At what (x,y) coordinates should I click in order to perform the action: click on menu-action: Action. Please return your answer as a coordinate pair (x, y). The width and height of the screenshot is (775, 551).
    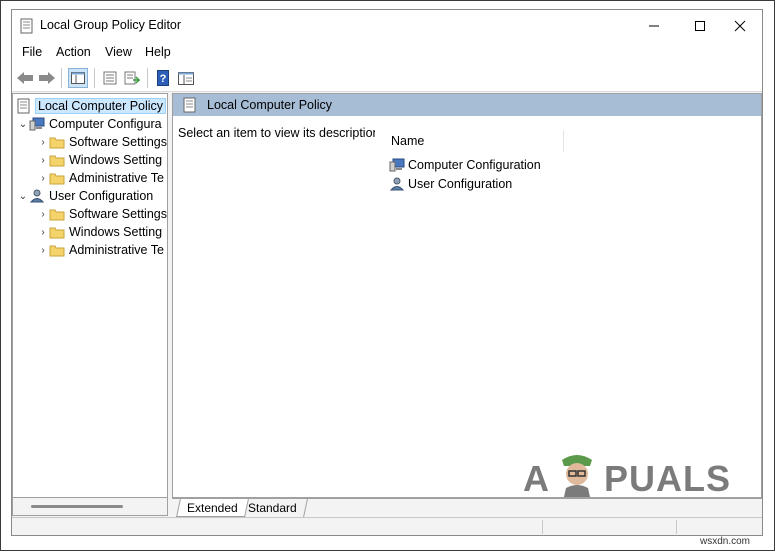
    Looking at the image, I should click on (73, 52).